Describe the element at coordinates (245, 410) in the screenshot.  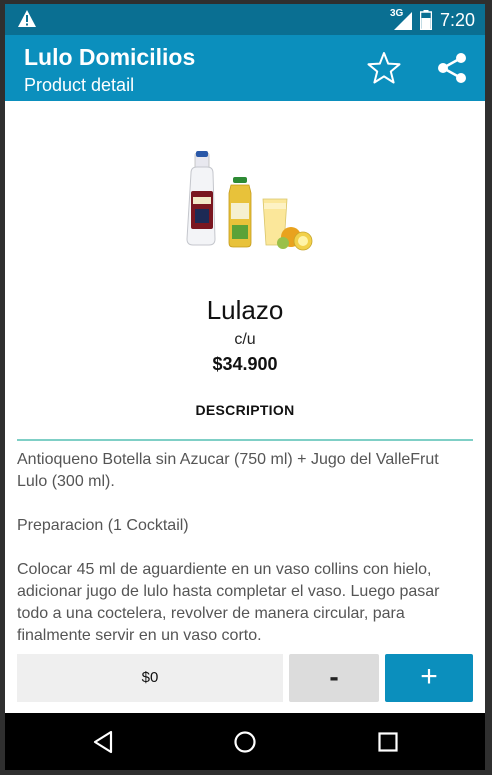
I see `description-heading: DESCRIPTION` at that location.